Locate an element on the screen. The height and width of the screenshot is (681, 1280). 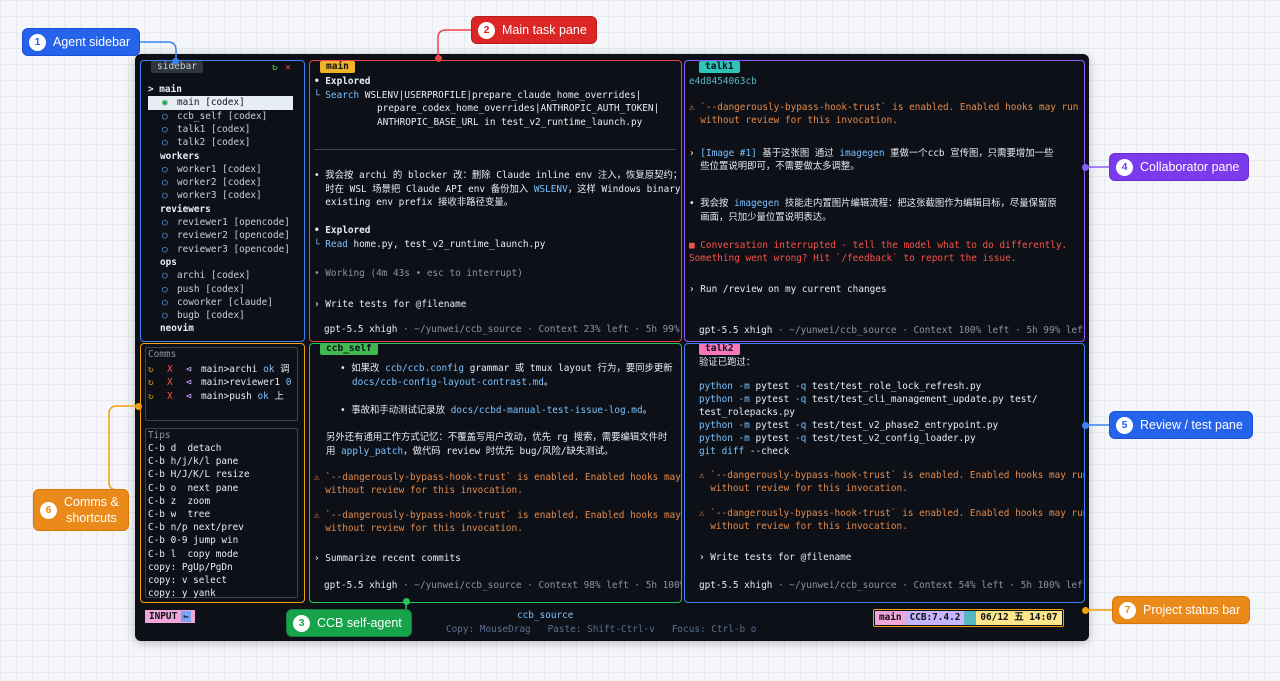
sidebar-item-label: reviewer3 [opencode] is located at coordinates (233, 249).